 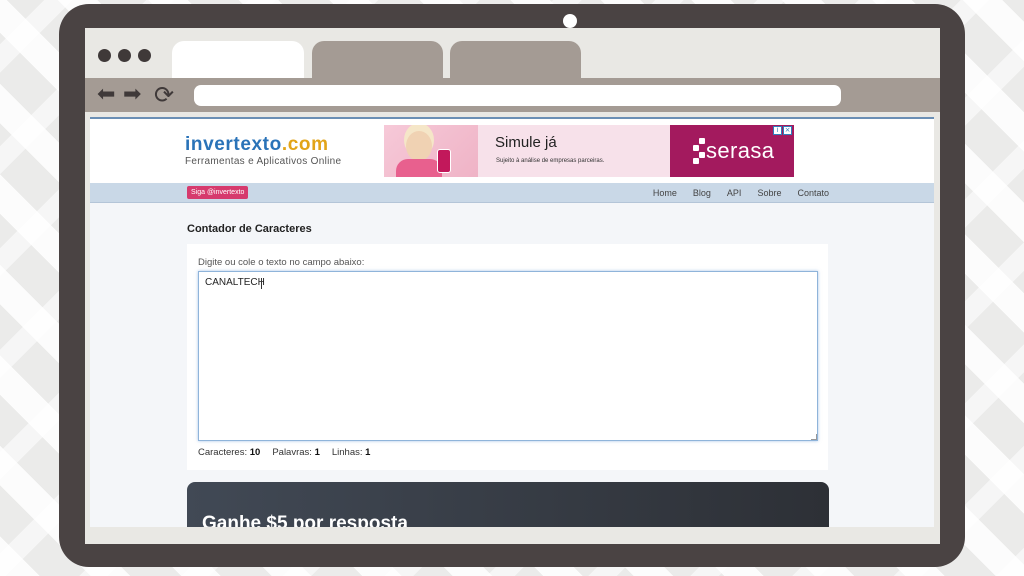 What do you see at coordinates (814, 437) in the screenshot?
I see `resize-grip-icon` at bounding box center [814, 437].